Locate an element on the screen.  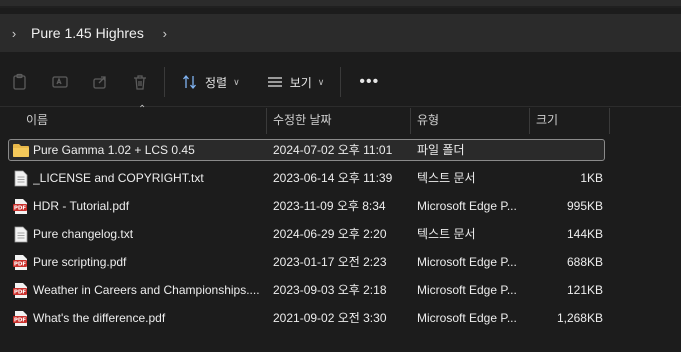
file-size is located at coordinates (569, 150).